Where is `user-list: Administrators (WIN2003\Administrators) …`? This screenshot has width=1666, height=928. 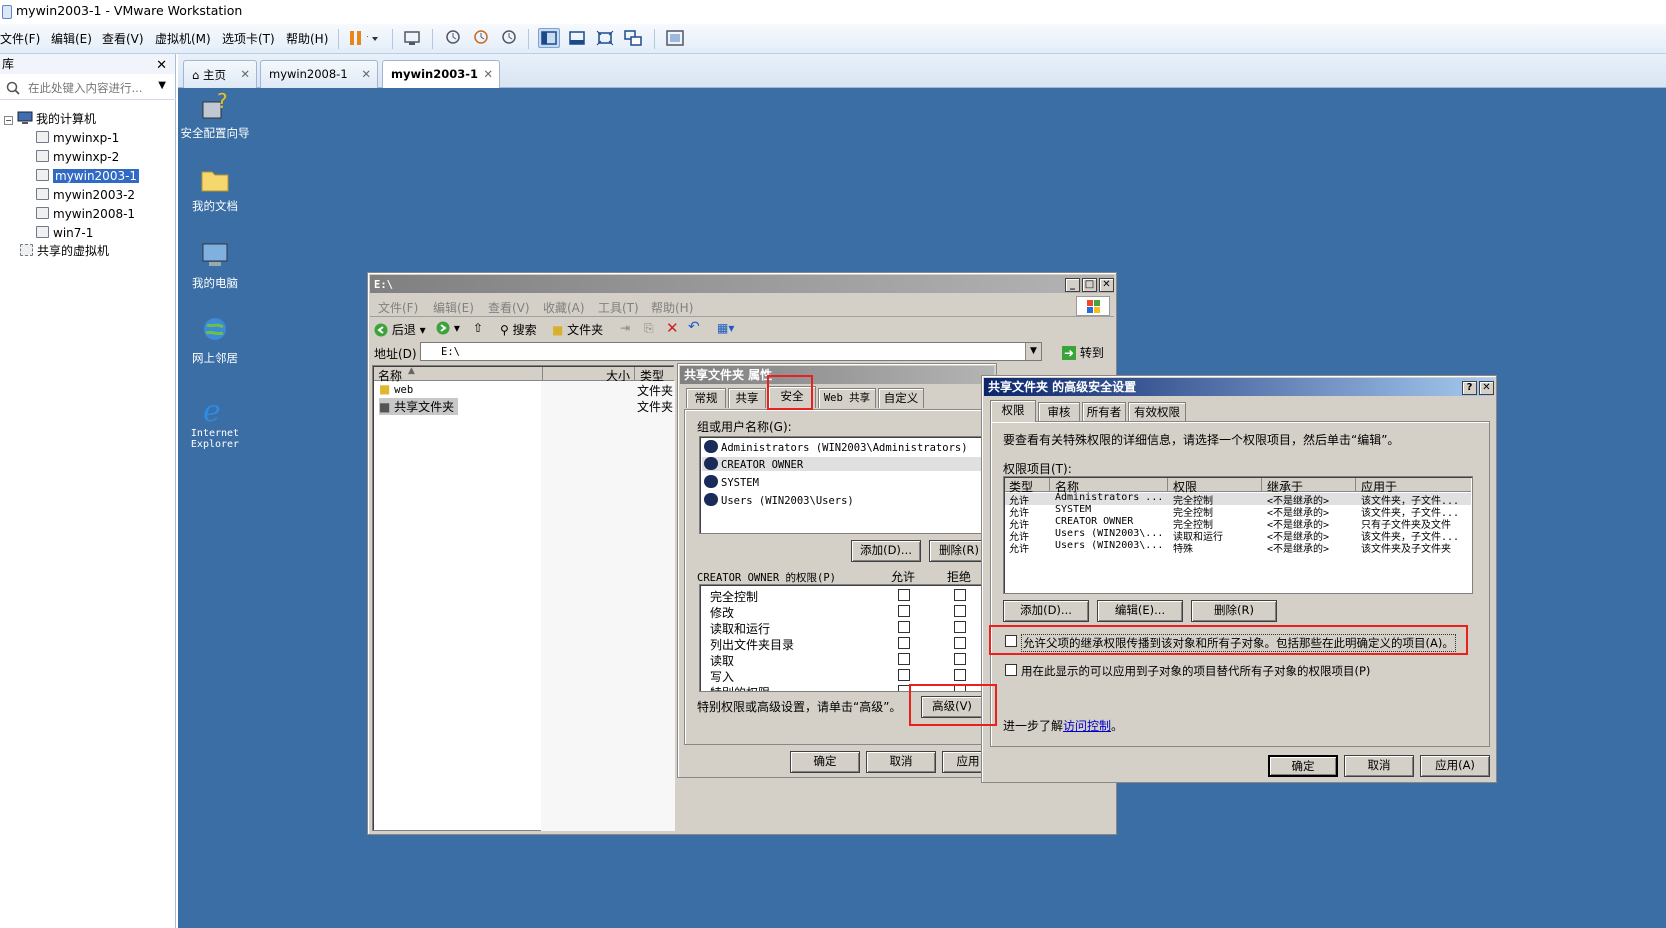
user-list: Administrators (WIN2003\Administrators) … is located at coordinates (849, 485).